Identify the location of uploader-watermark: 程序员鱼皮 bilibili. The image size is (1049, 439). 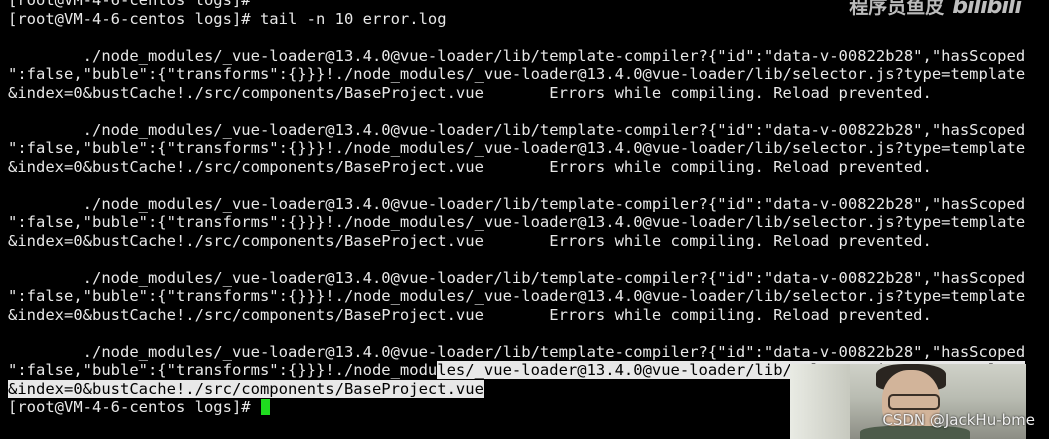
(935, 9).